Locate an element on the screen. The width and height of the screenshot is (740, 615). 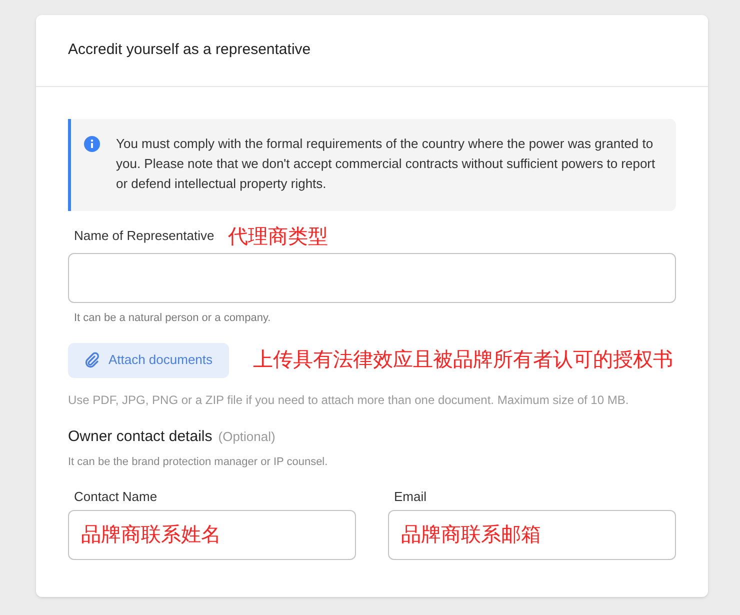
annotation: 品牌商联系姓名 is located at coordinates (151, 535).